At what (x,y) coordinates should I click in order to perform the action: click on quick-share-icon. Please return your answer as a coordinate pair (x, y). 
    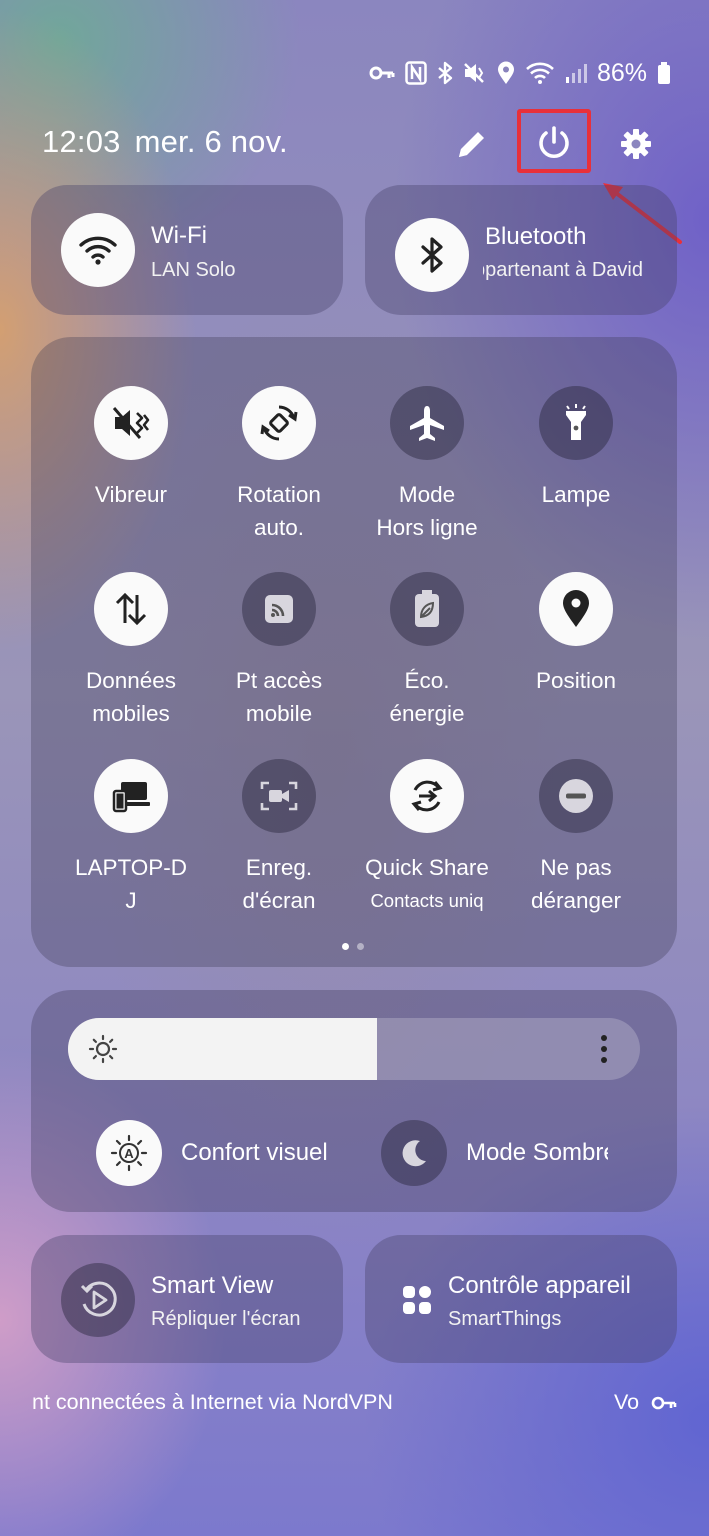
    Looking at the image, I should click on (427, 796).